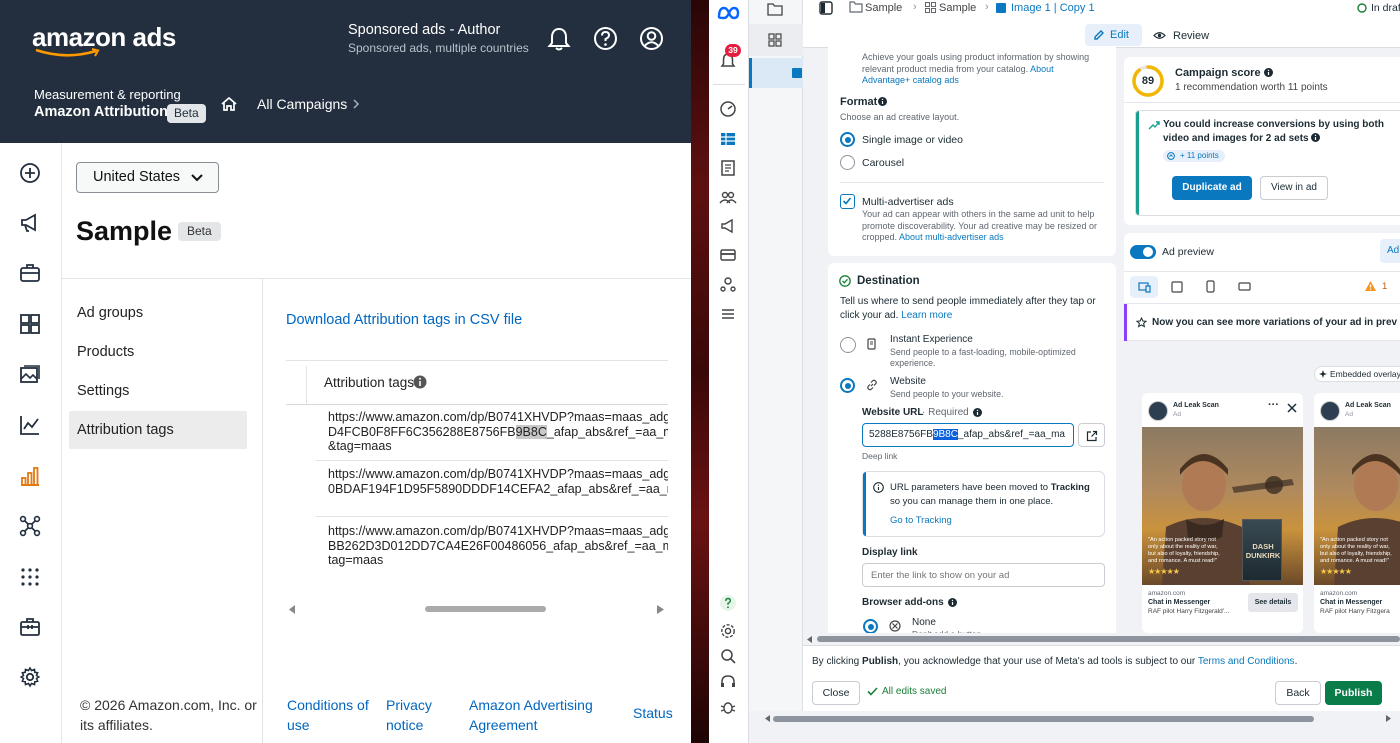 This screenshot has height=743, width=1400. What do you see at coordinates (1390, 251) in the screenshot?
I see `advanced-preview-button: Ad` at bounding box center [1390, 251].